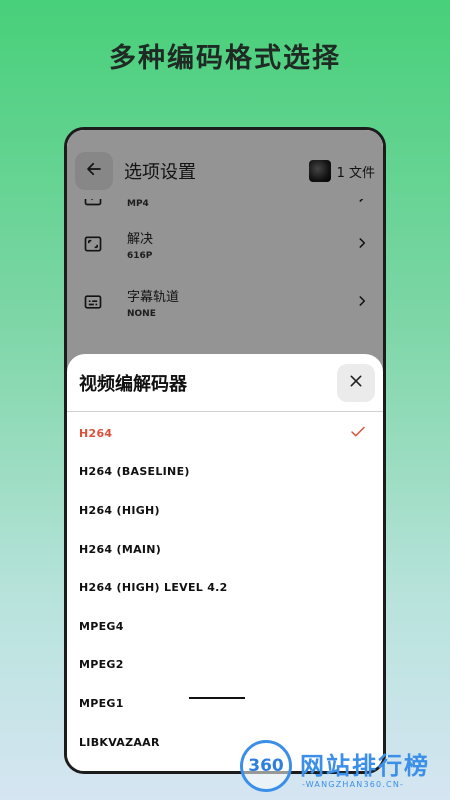 This screenshot has height=800, width=450. What do you see at coordinates (153, 588) in the screenshot?
I see `codec-option-label: H264 (HIGH) LEVEL 4.2` at bounding box center [153, 588].